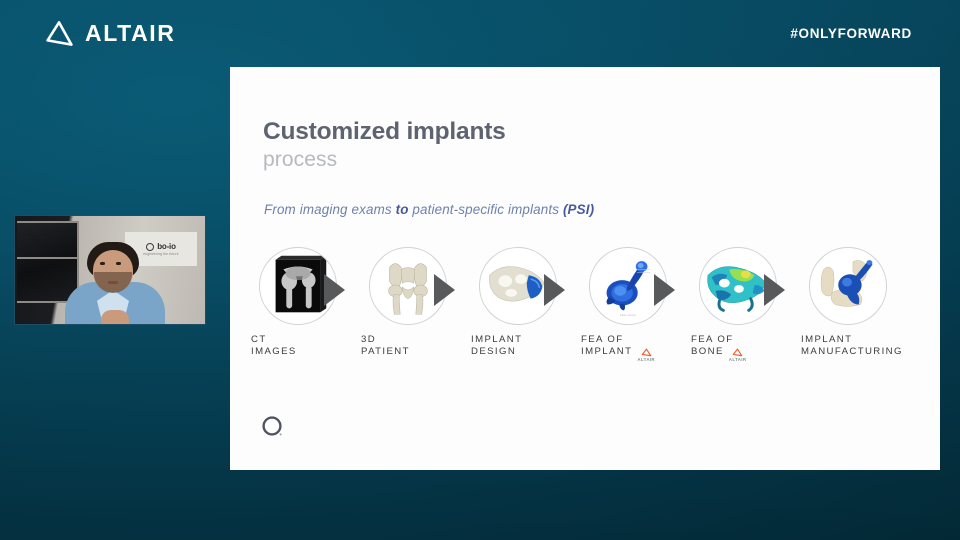 This screenshot has width=960, height=540. I want to click on step-caption-fea-implant: FEA OF IMPLANT ALTAIR, so click(628, 348).